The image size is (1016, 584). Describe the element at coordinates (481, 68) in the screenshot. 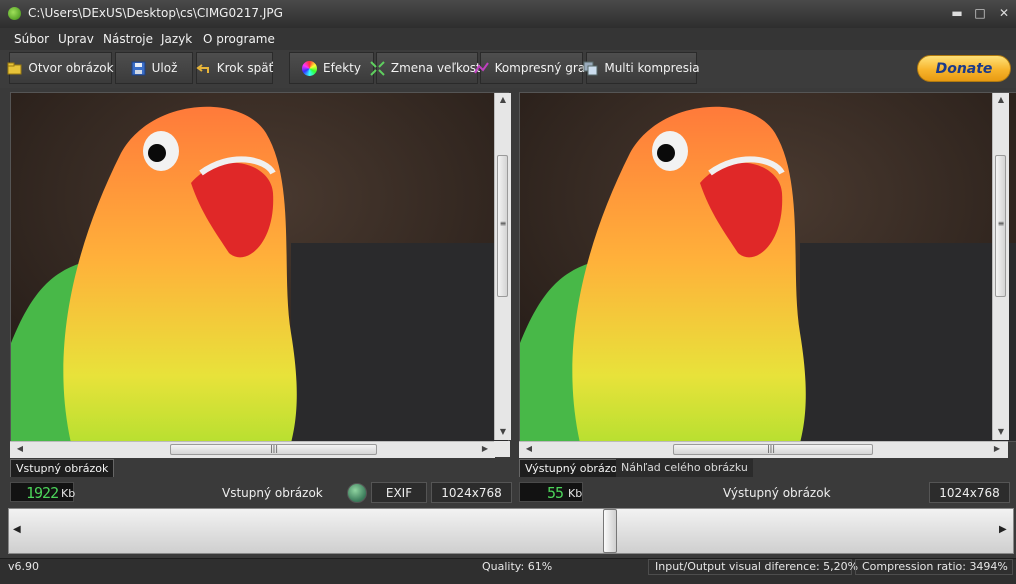

I see `graph-icon` at that location.